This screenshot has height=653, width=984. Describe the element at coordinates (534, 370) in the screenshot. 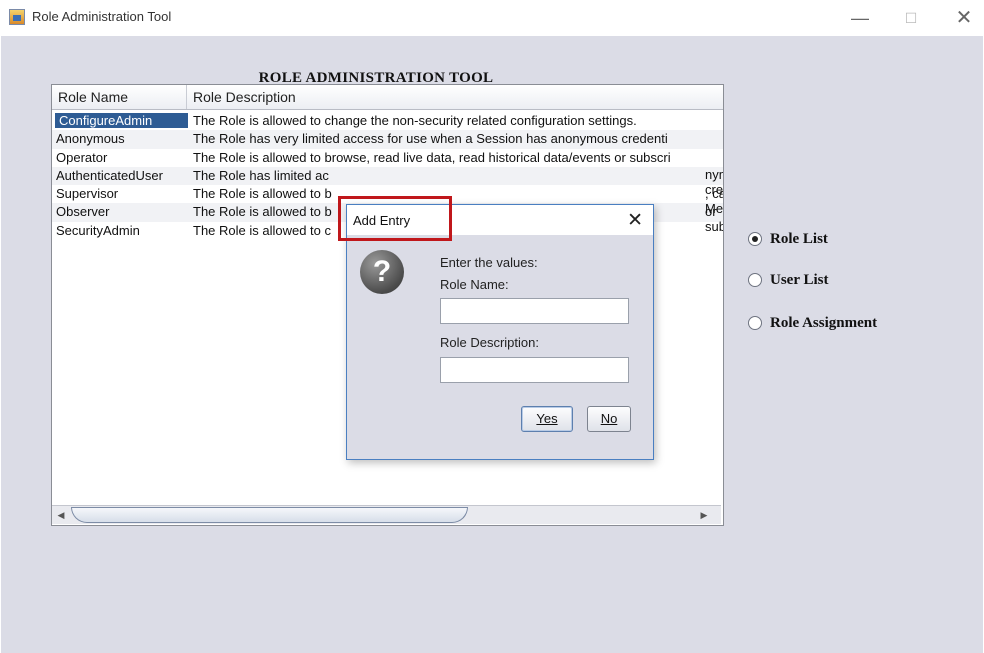

I see `role-description-input` at that location.